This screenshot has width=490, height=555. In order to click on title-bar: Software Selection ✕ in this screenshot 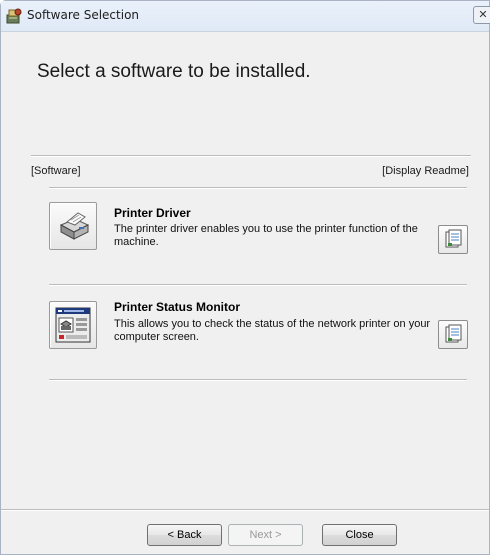, I will do `click(245, 16)`.